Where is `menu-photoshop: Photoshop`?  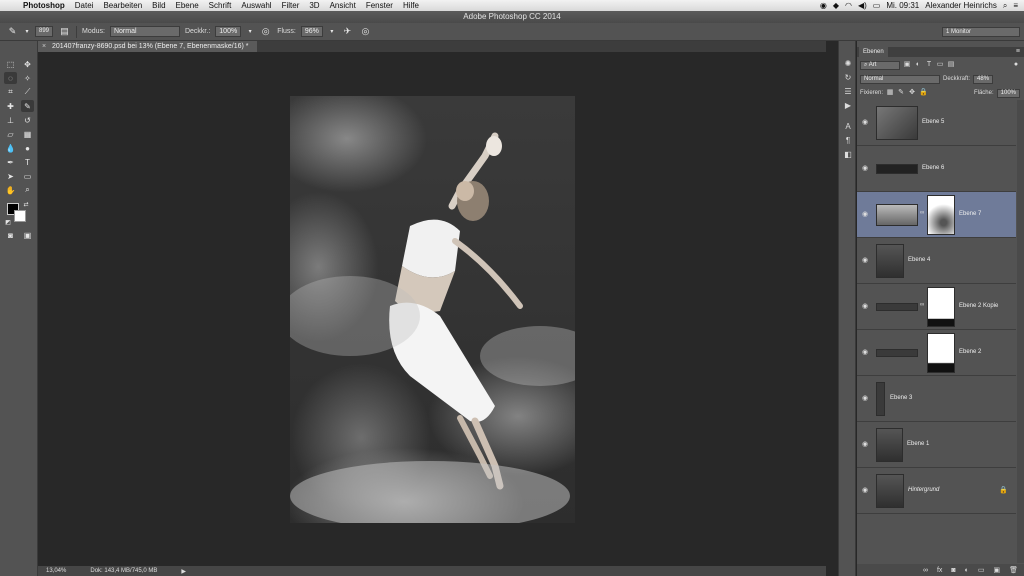 menu-photoshop: Photoshop is located at coordinates (44, 5).